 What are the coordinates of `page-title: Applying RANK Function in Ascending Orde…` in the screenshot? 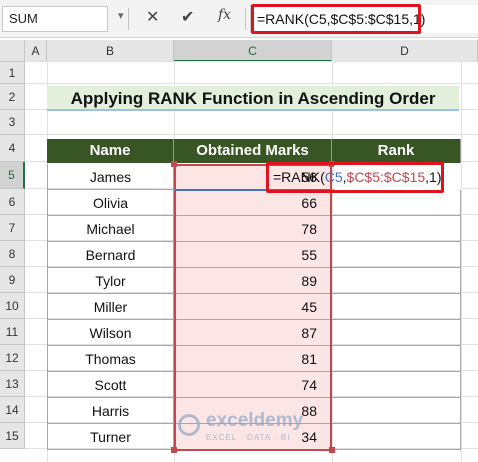 It's located at (253, 98).